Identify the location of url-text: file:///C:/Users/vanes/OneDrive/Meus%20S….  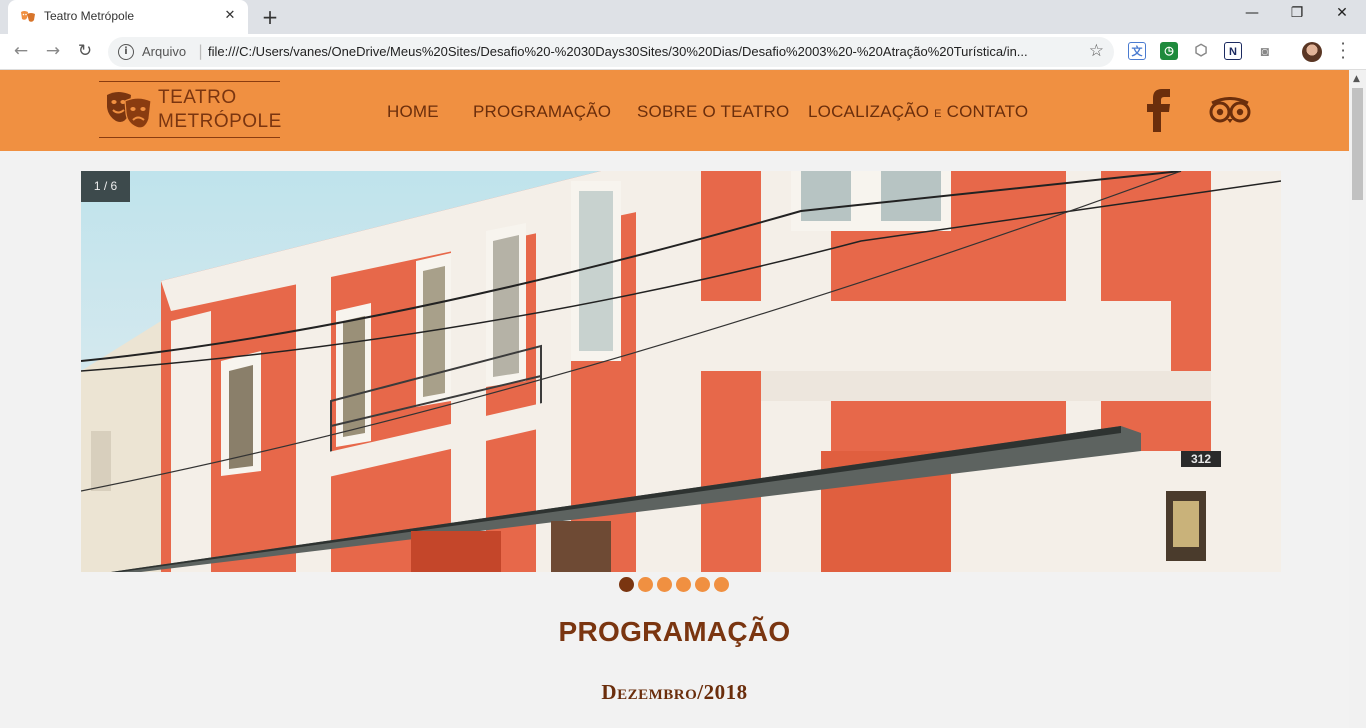
(643, 51).